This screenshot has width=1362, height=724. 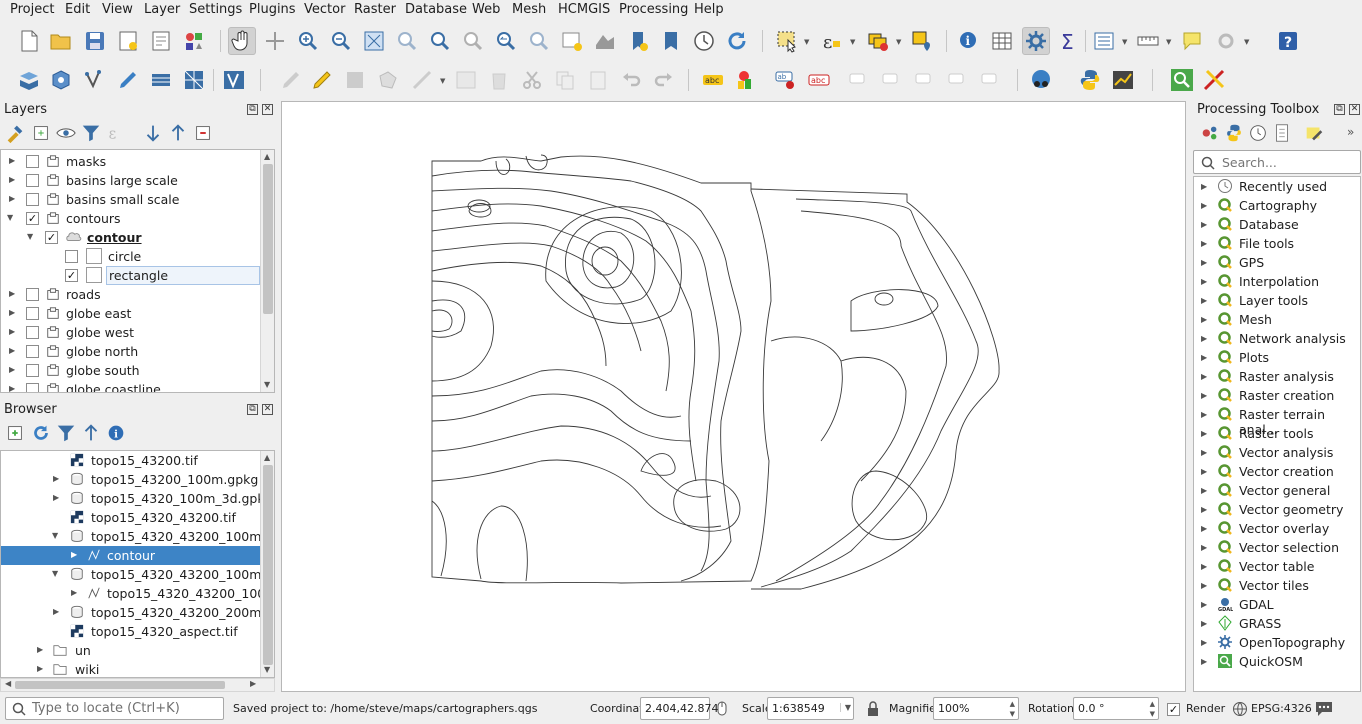 What do you see at coordinates (153, 133) in the screenshot?
I see `expand-all-icon` at bounding box center [153, 133].